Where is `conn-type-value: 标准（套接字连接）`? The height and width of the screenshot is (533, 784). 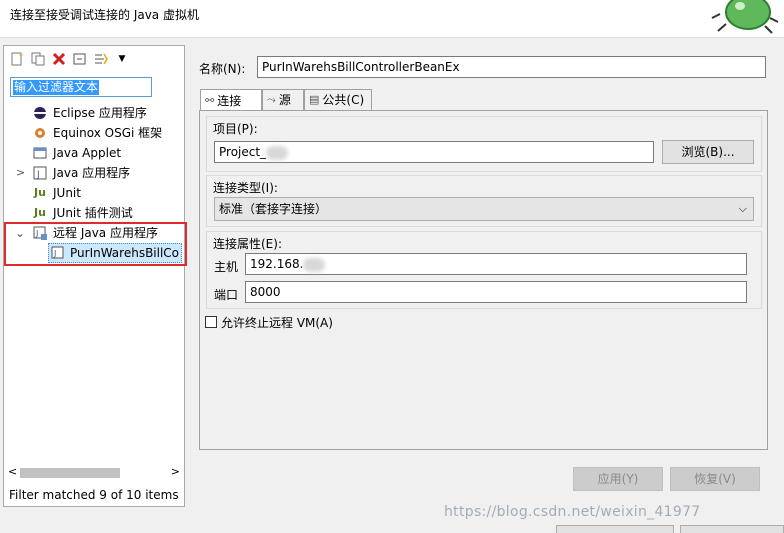 conn-type-value: 标准（套接字连接） is located at coordinates (273, 209).